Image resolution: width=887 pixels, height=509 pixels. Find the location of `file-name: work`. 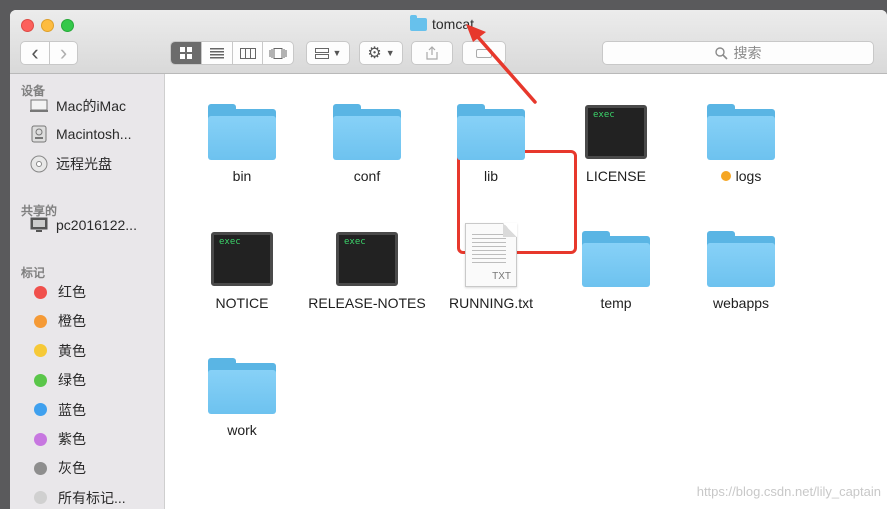

file-name: work is located at coordinates (242, 430).